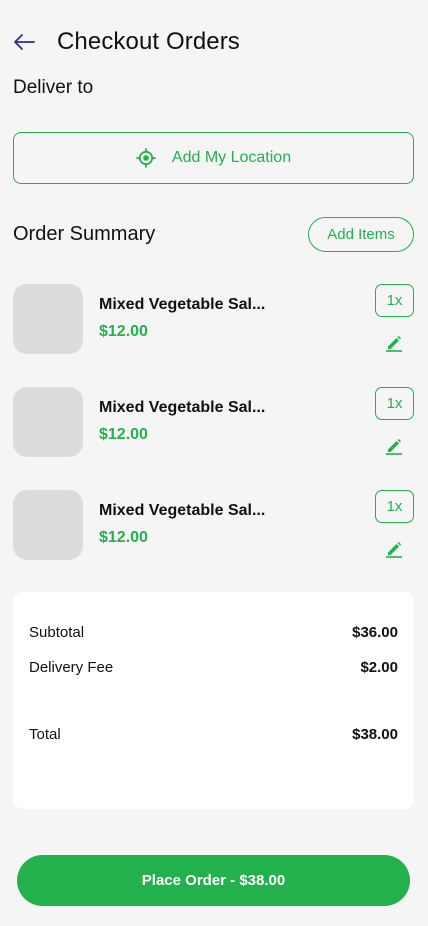 The width and height of the screenshot is (428, 926). Describe the element at coordinates (57, 632) in the screenshot. I see `subtotal-label: Subtotal` at that location.